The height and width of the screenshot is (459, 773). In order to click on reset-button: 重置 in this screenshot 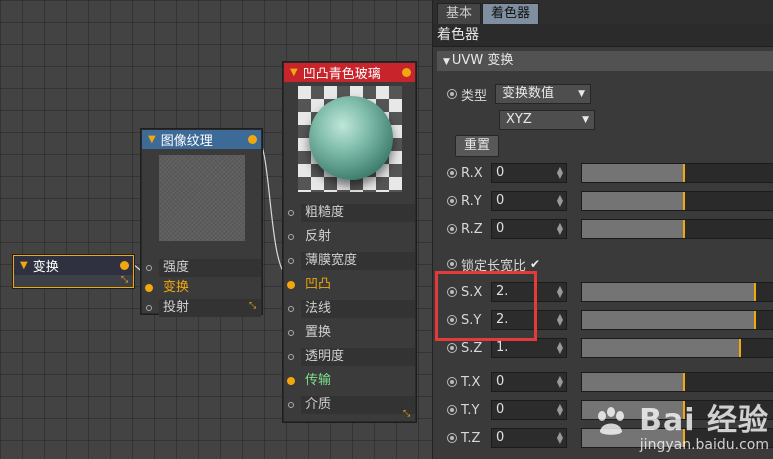, I will do `click(477, 146)`.